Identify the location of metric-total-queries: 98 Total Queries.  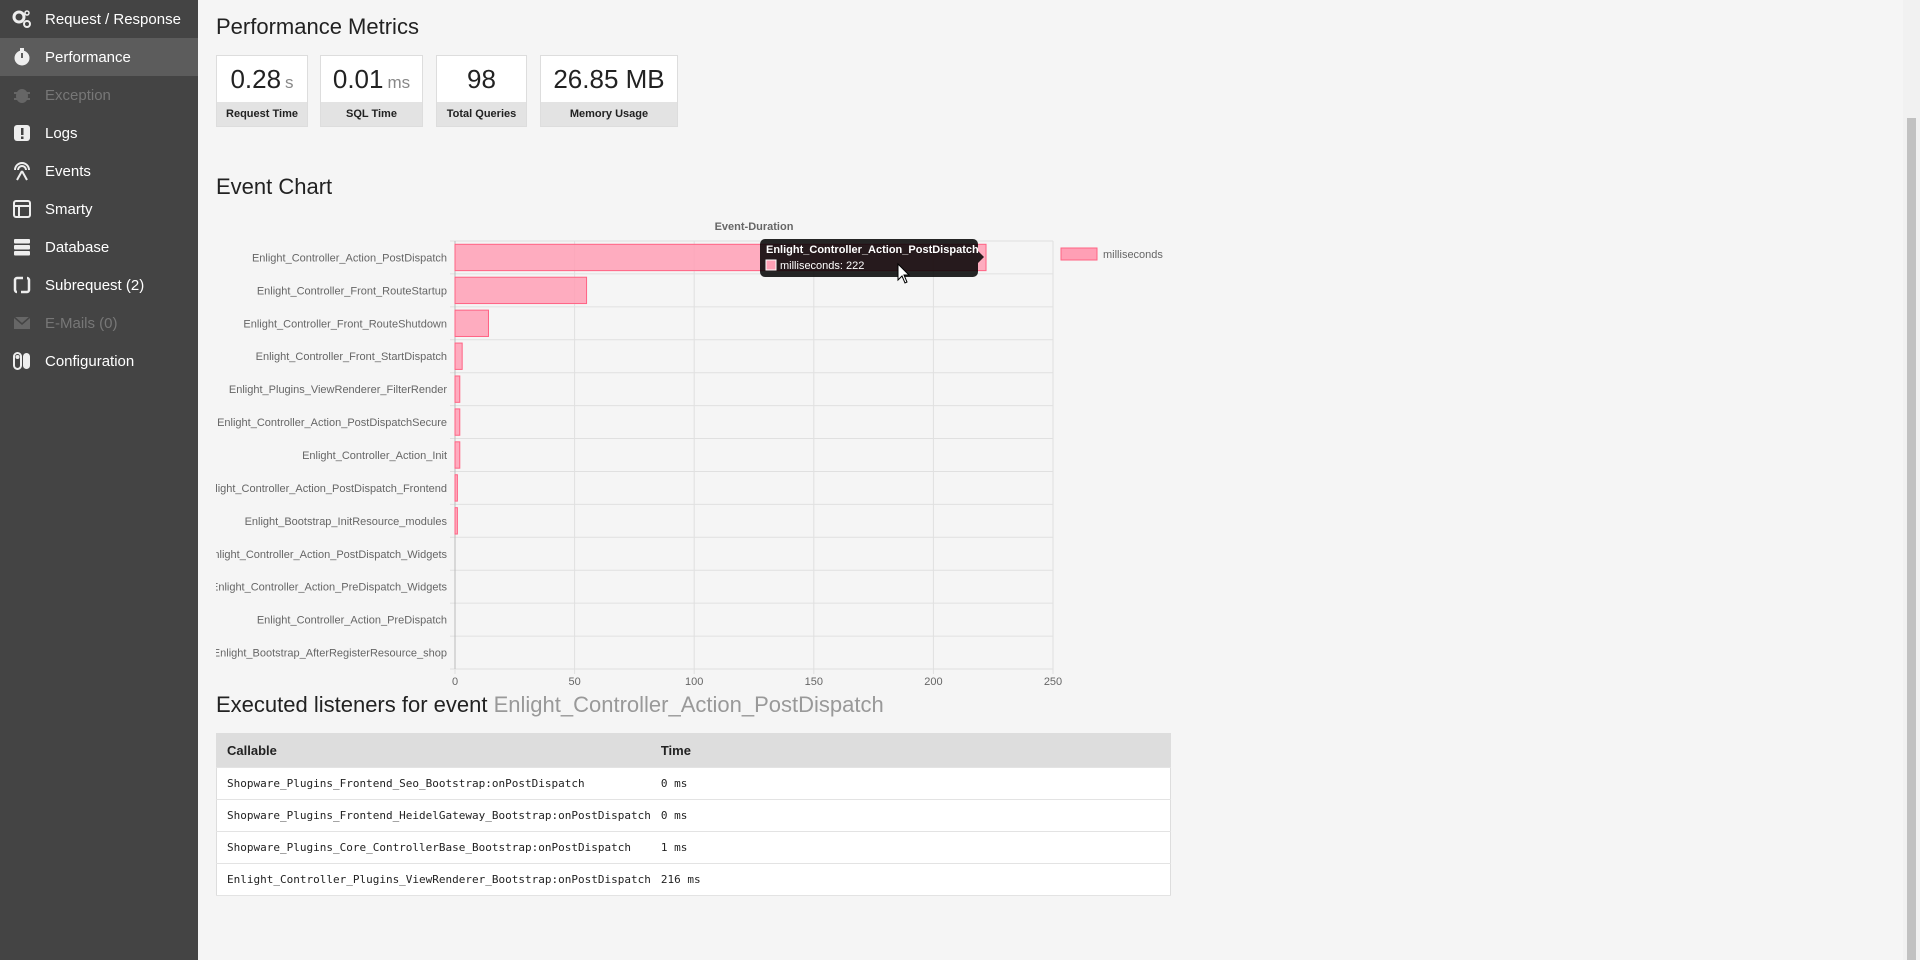
(481, 91).